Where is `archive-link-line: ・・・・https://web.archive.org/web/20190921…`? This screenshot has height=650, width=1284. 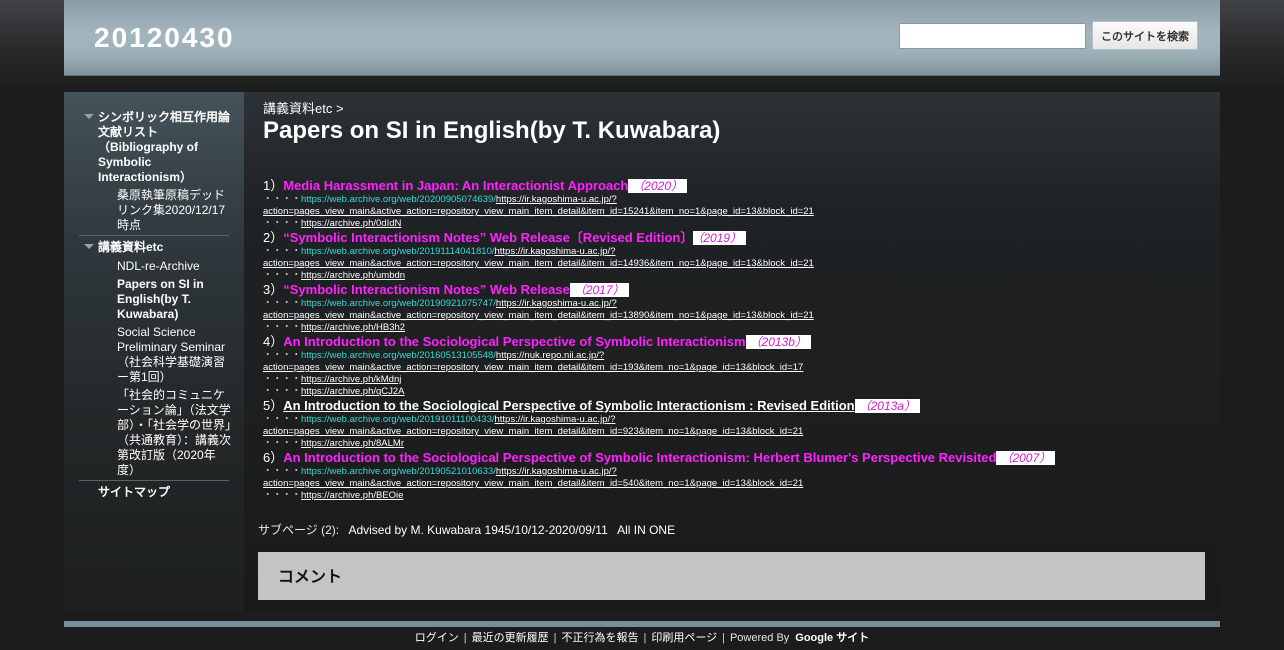
archive-link-line: ・・・・https://web.archive.org/web/20190921… is located at coordinates (440, 303).